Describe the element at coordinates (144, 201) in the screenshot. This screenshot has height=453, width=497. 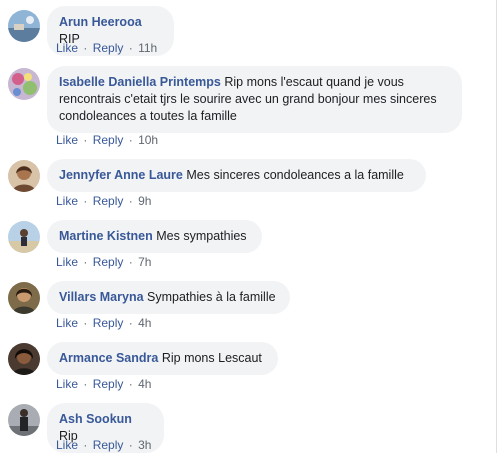
I see `comment-timestamp: 9h` at that location.